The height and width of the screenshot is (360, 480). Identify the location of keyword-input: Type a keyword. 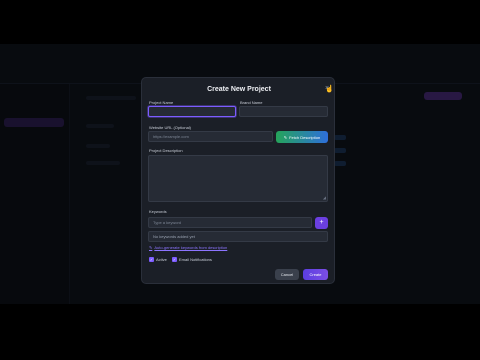
(230, 222).